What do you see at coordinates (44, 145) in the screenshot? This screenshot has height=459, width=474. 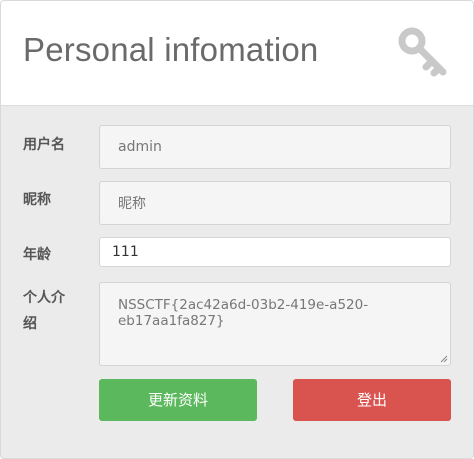 I see `username-label: 用户名` at bounding box center [44, 145].